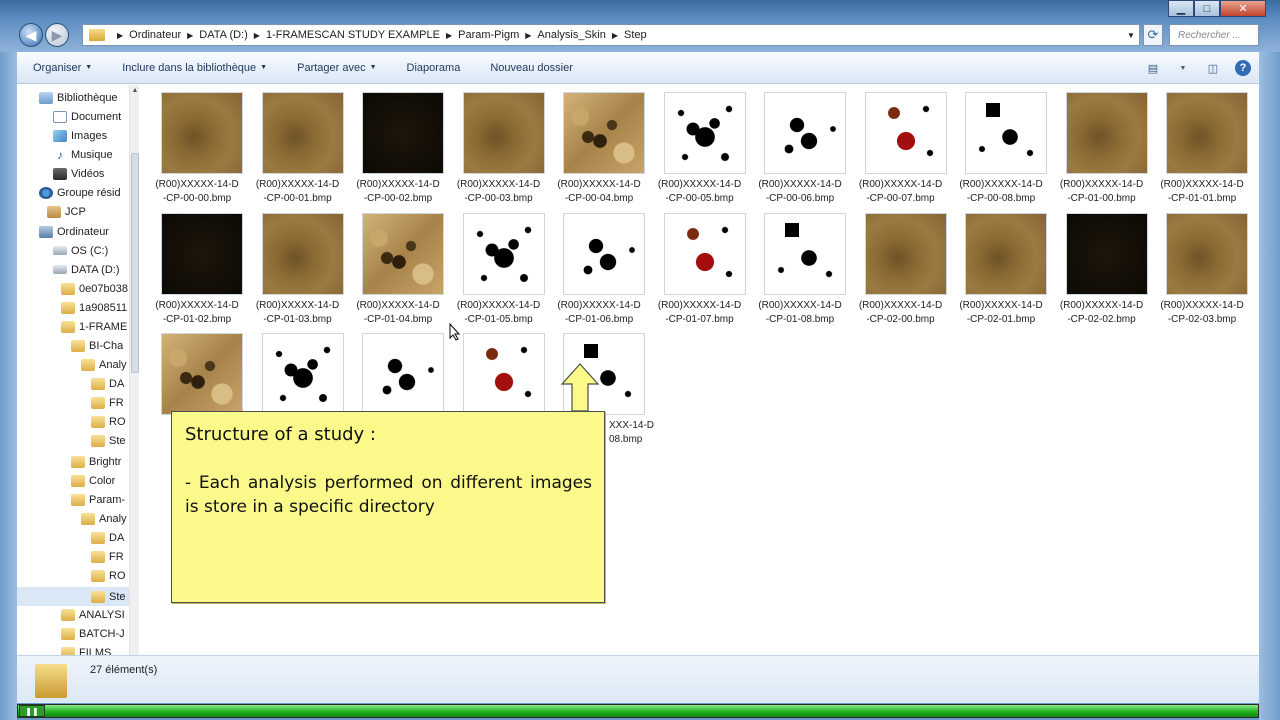  What do you see at coordinates (599, 198) in the screenshot?
I see `file-name-line: -CP-00-04.bmp` at bounding box center [599, 198].